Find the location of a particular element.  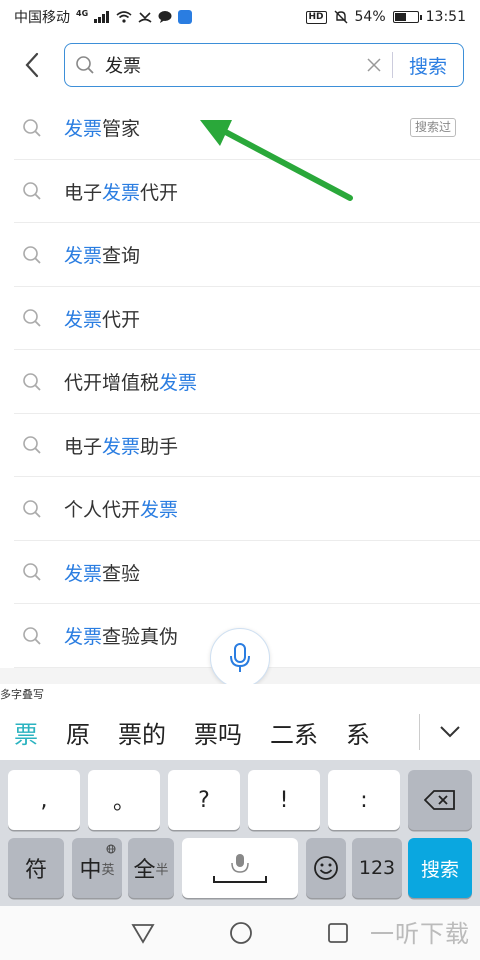

candidate-word: 二系 is located at coordinates (294, 732).